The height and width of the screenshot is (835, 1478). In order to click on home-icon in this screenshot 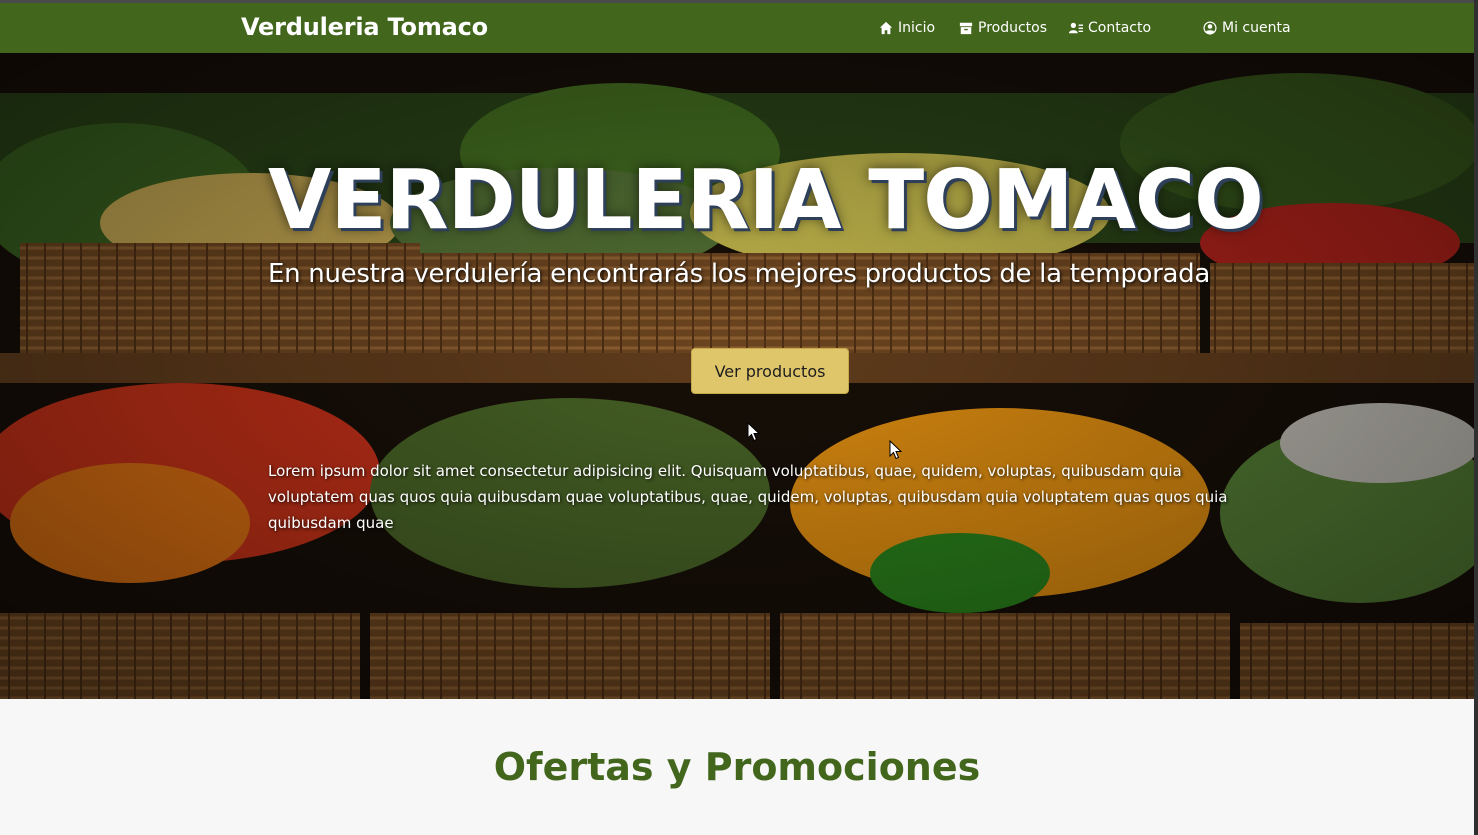, I will do `click(886, 28)`.